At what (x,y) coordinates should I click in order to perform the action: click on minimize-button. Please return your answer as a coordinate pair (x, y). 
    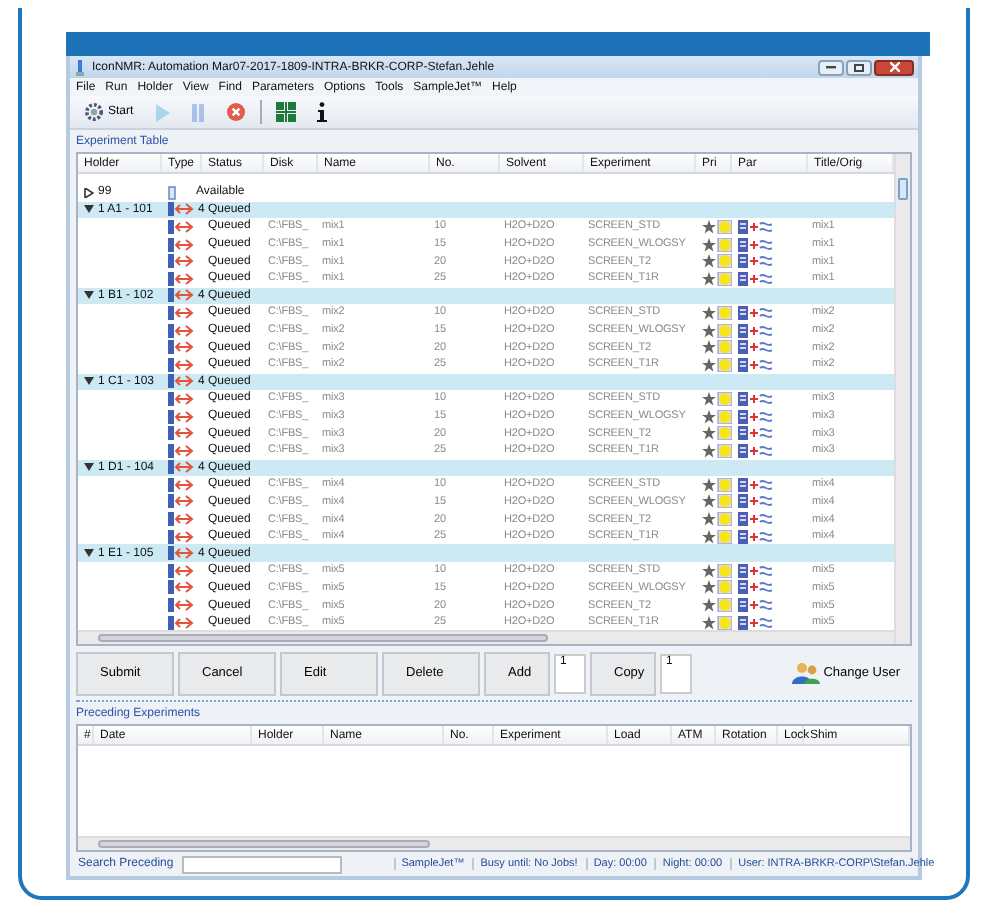
    Looking at the image, I should click on (831, 67).